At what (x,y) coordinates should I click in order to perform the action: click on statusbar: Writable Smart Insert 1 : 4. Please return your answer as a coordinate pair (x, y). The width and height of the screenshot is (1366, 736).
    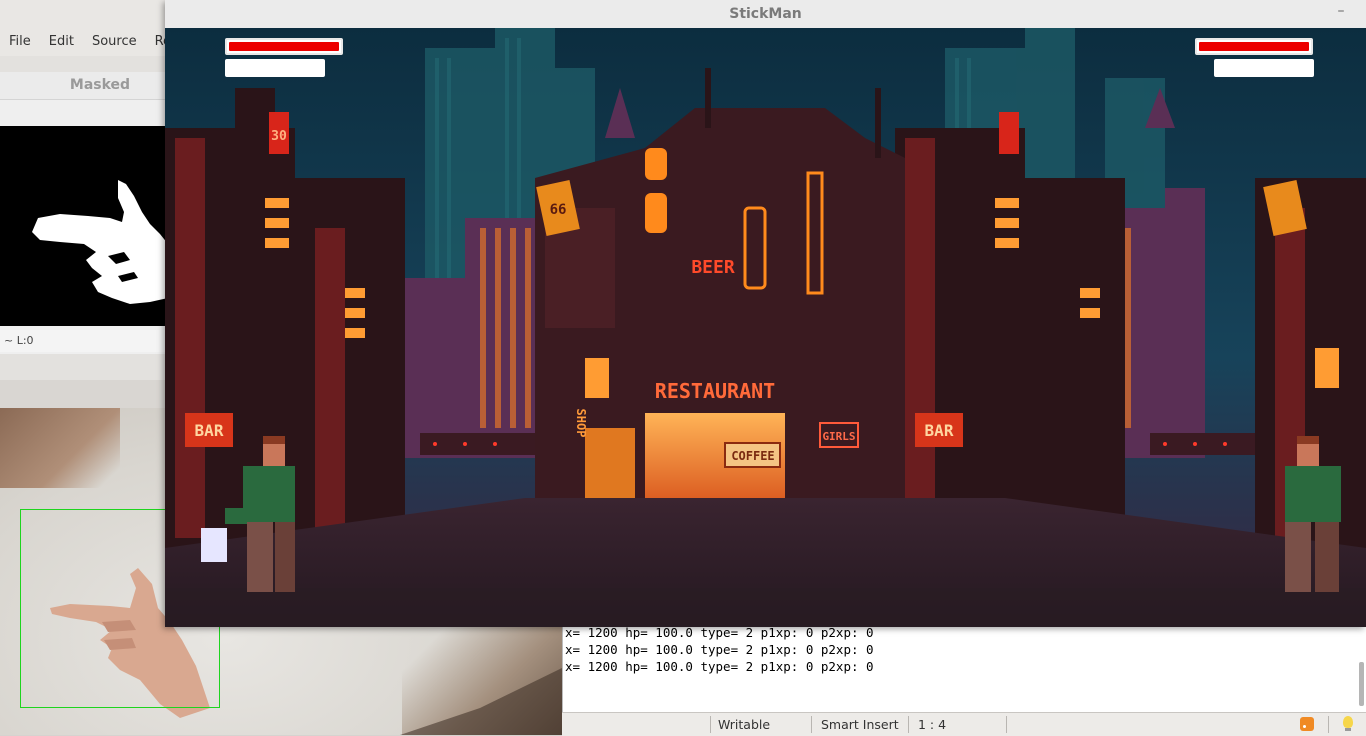
    Looking at the image, I should click on (964, 724).